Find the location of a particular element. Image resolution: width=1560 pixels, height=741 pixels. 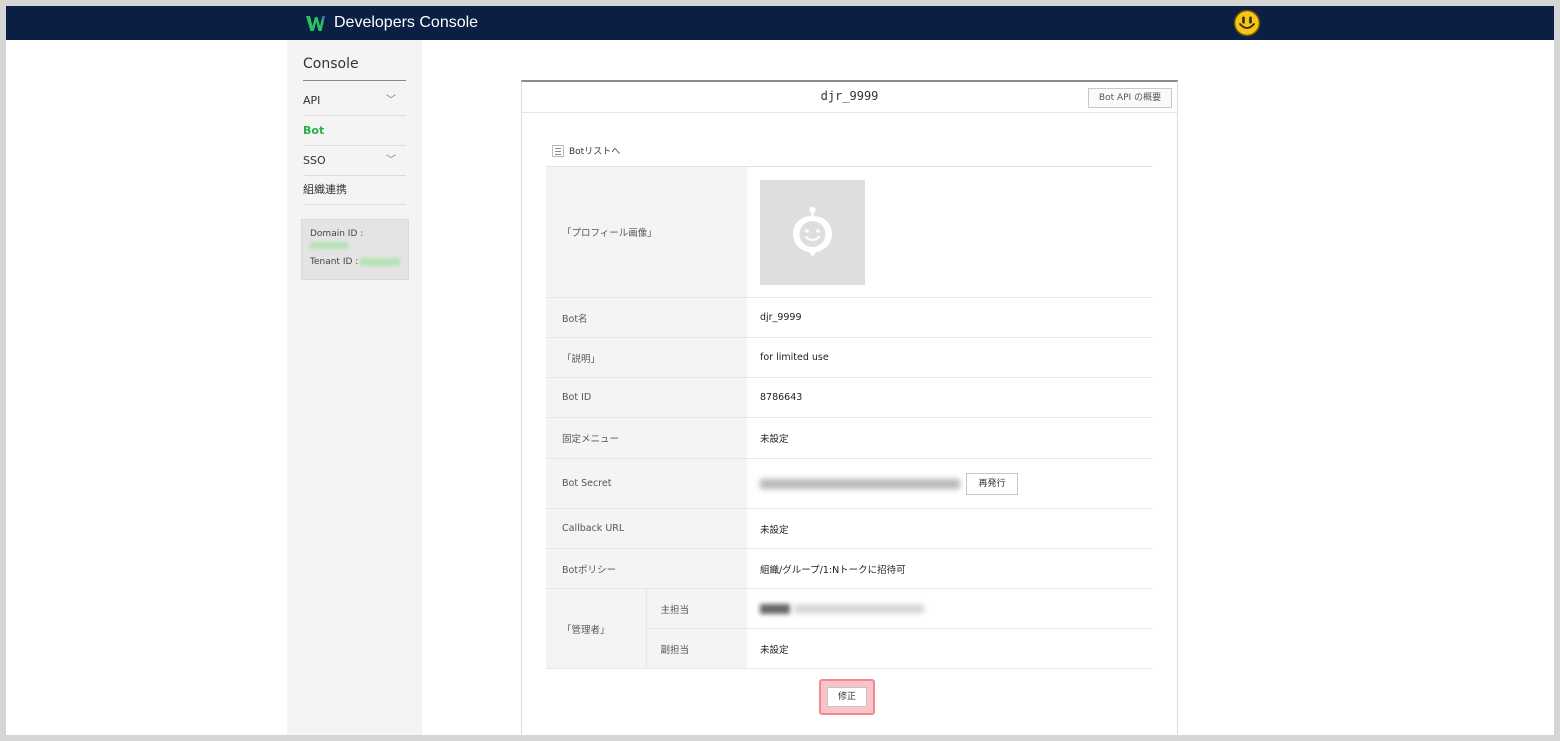

admin-label: 「管理者」 is located at coordinates (596, 628).